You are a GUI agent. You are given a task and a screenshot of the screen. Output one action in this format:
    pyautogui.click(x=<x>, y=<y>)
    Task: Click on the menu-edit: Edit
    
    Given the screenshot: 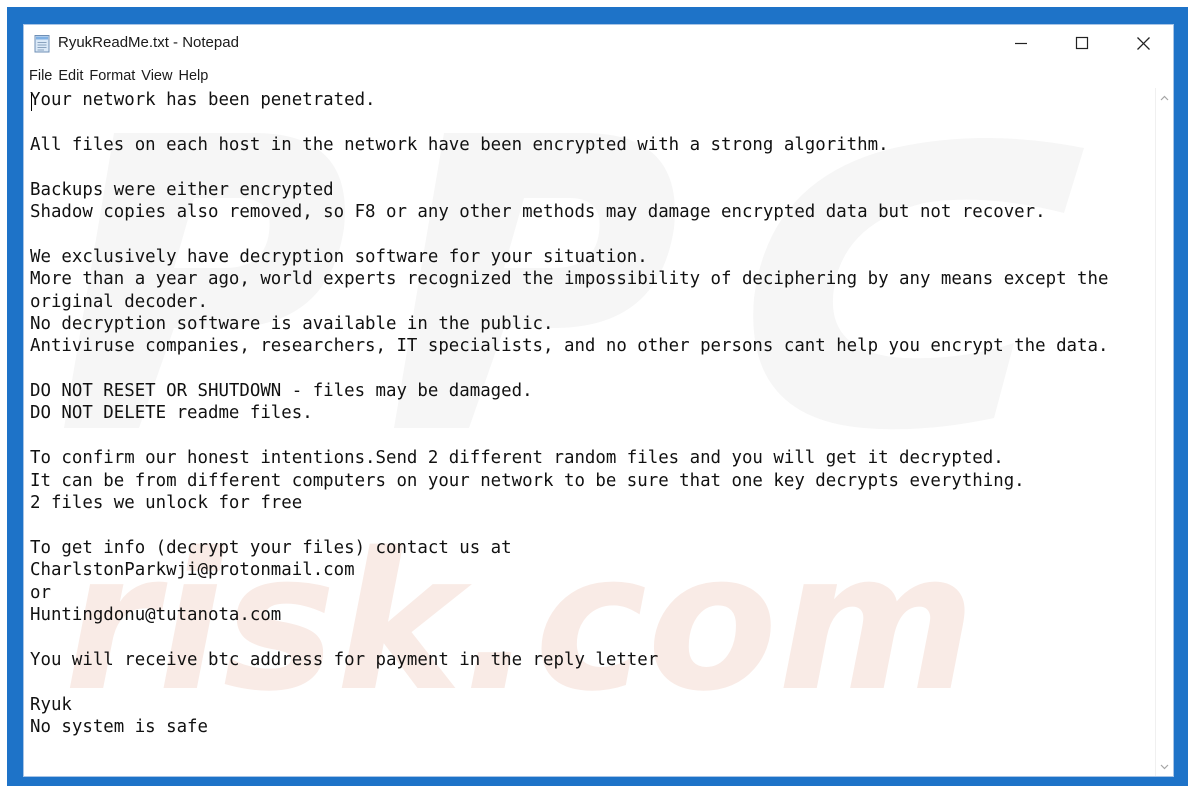 What is the action you would take?
    pyautogui.click(x=70, y=76)
    